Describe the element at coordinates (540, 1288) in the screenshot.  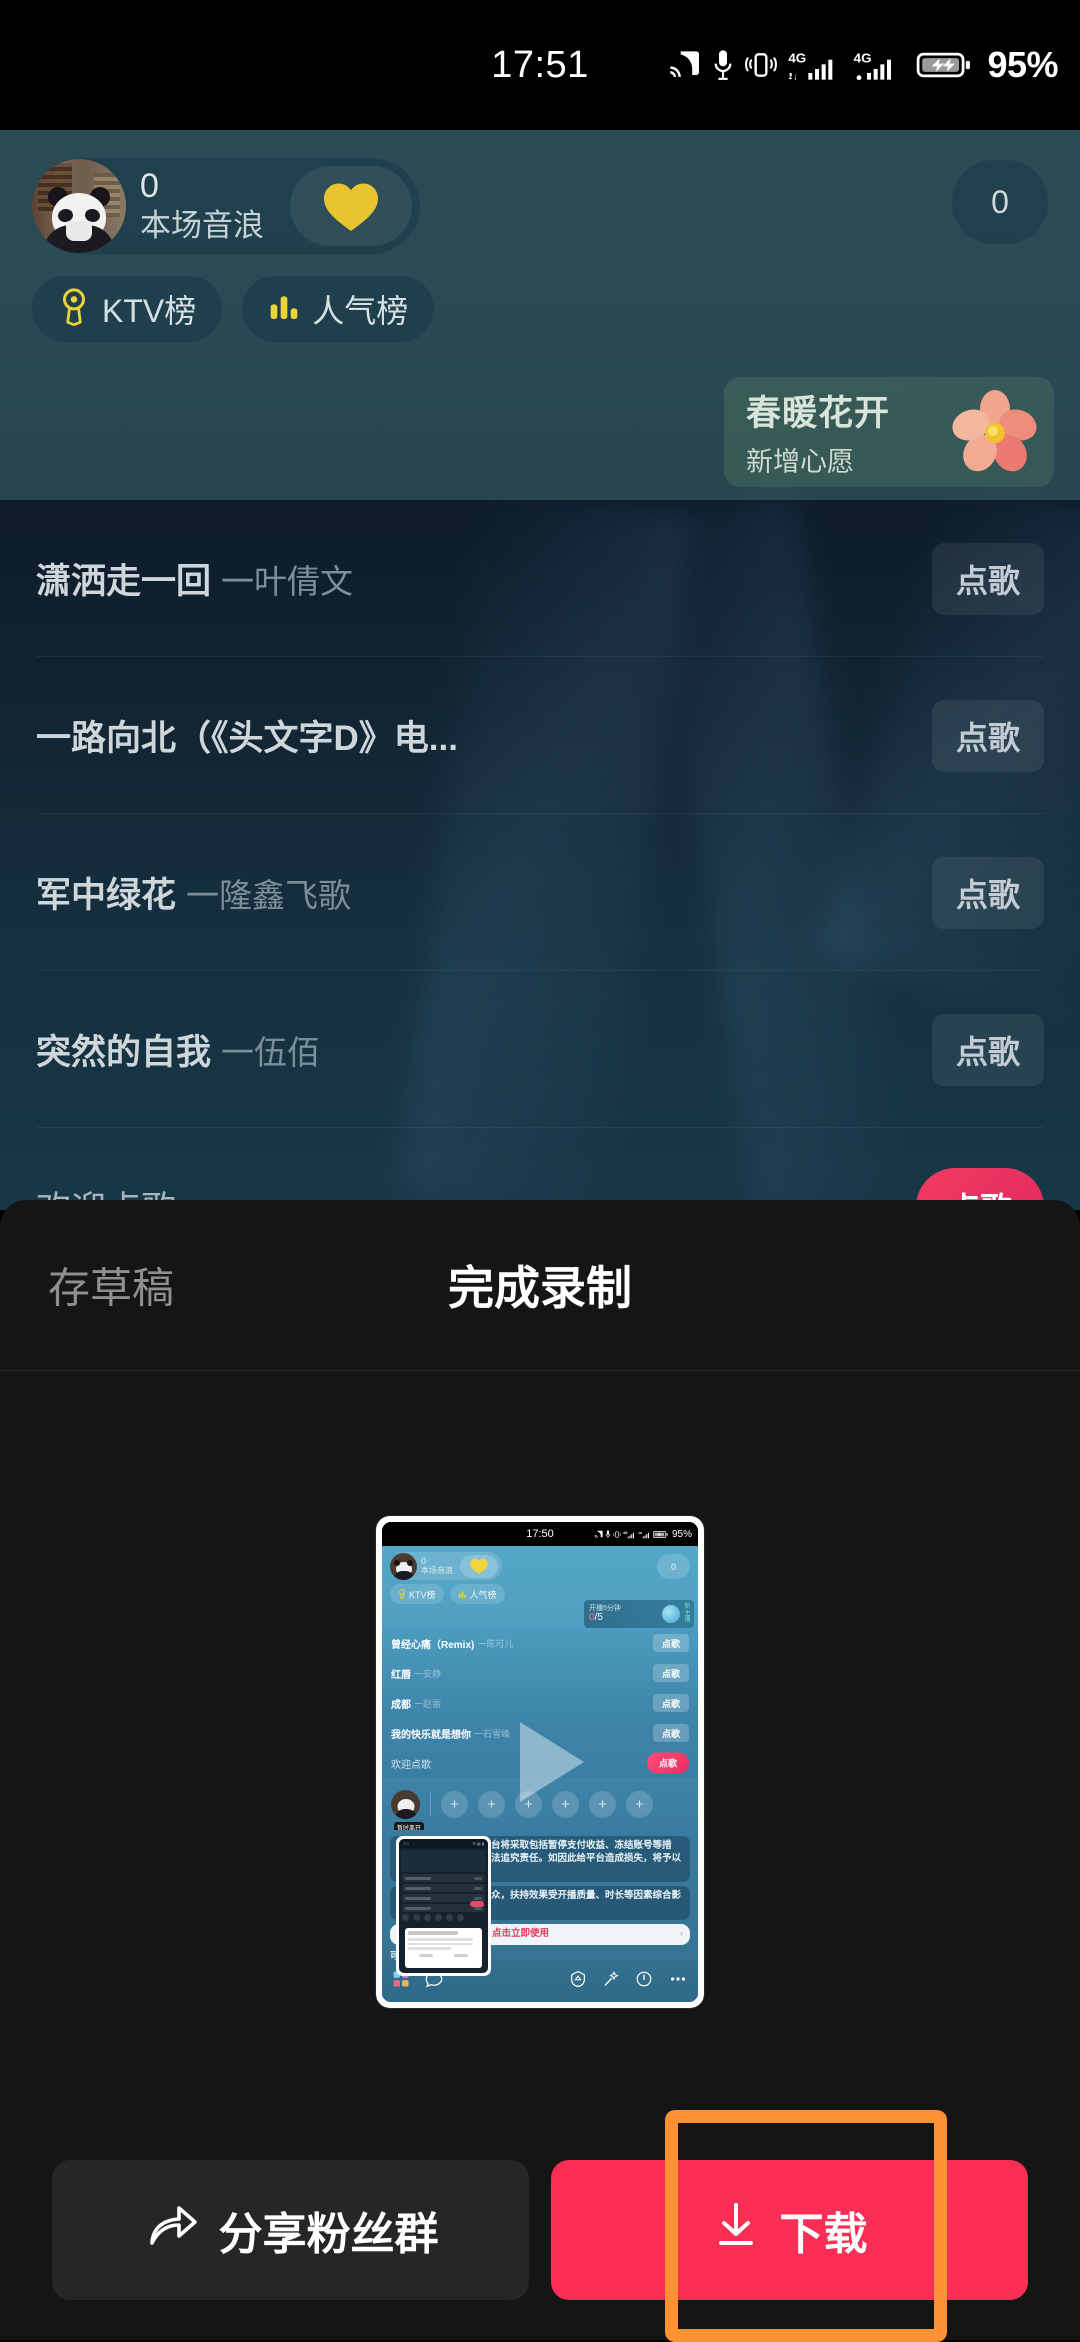
I see `sheet-title: 完成录制` at that location.